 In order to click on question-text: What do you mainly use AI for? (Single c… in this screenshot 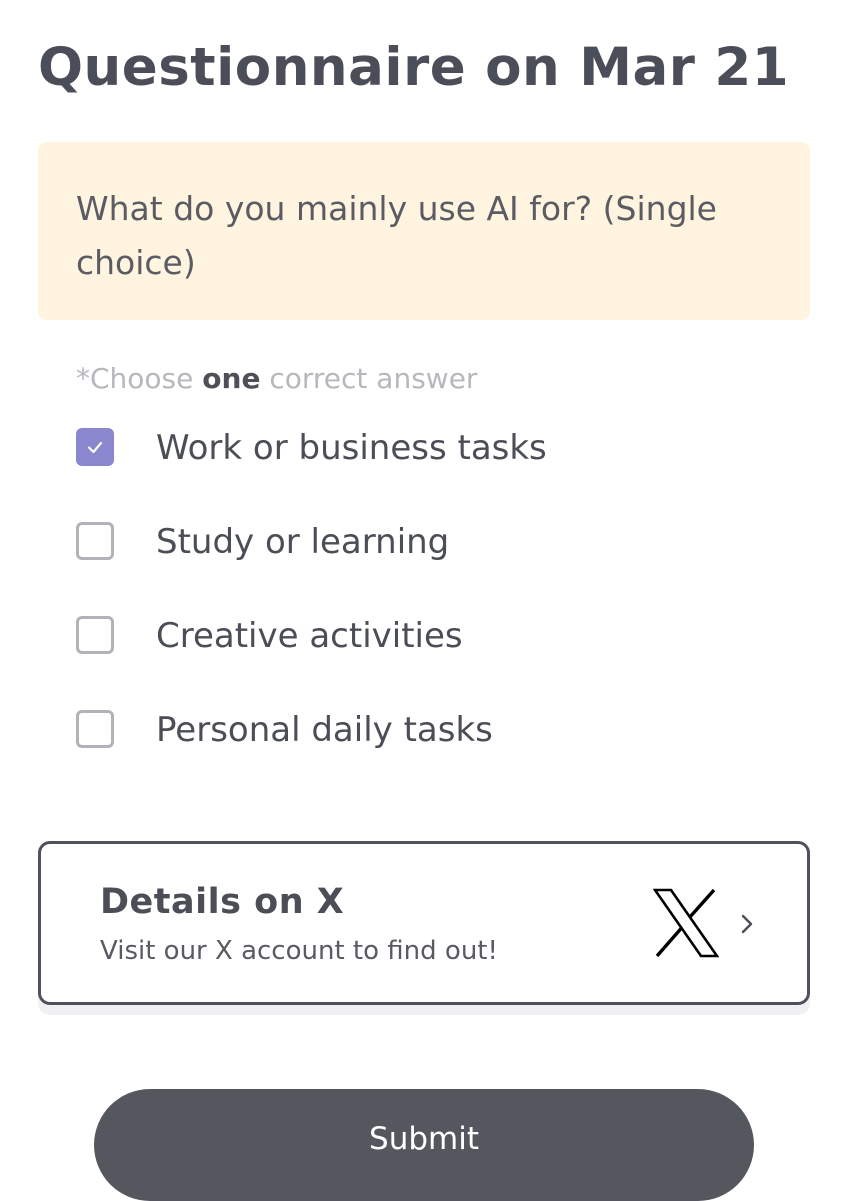, I will do `click(396, 235)`.